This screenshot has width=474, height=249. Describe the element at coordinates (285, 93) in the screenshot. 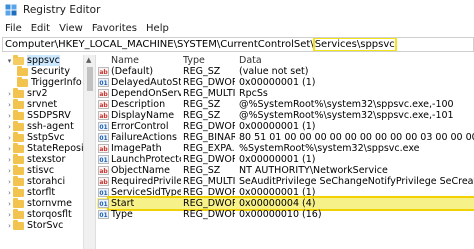

I see `value-row: ab DependOnService REG_MULTI... RpcSs` at that location.